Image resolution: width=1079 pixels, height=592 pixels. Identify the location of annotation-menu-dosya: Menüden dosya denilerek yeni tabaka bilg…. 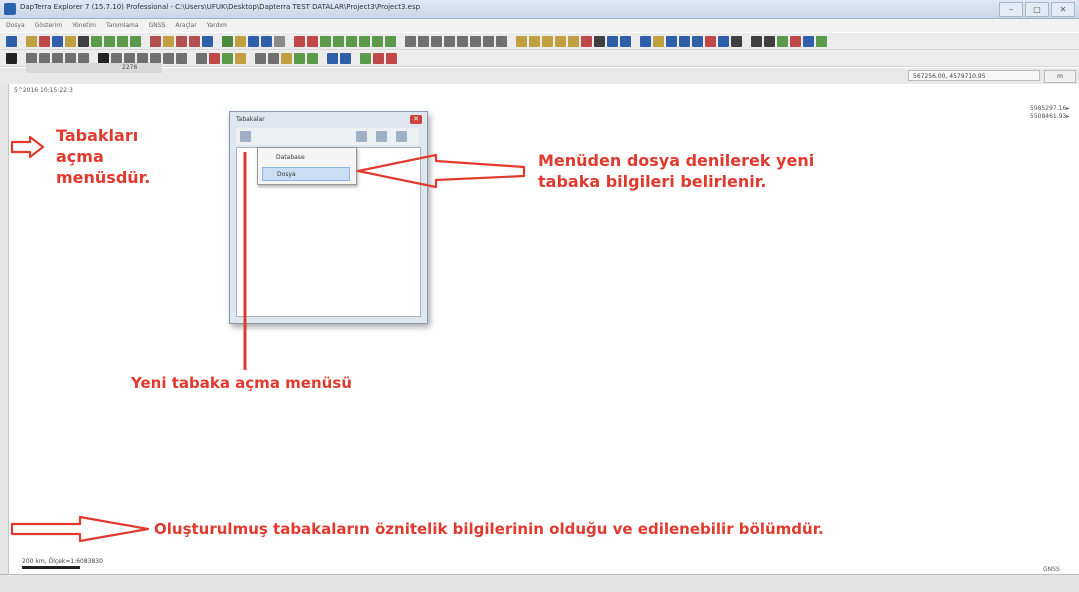
(676, 171).